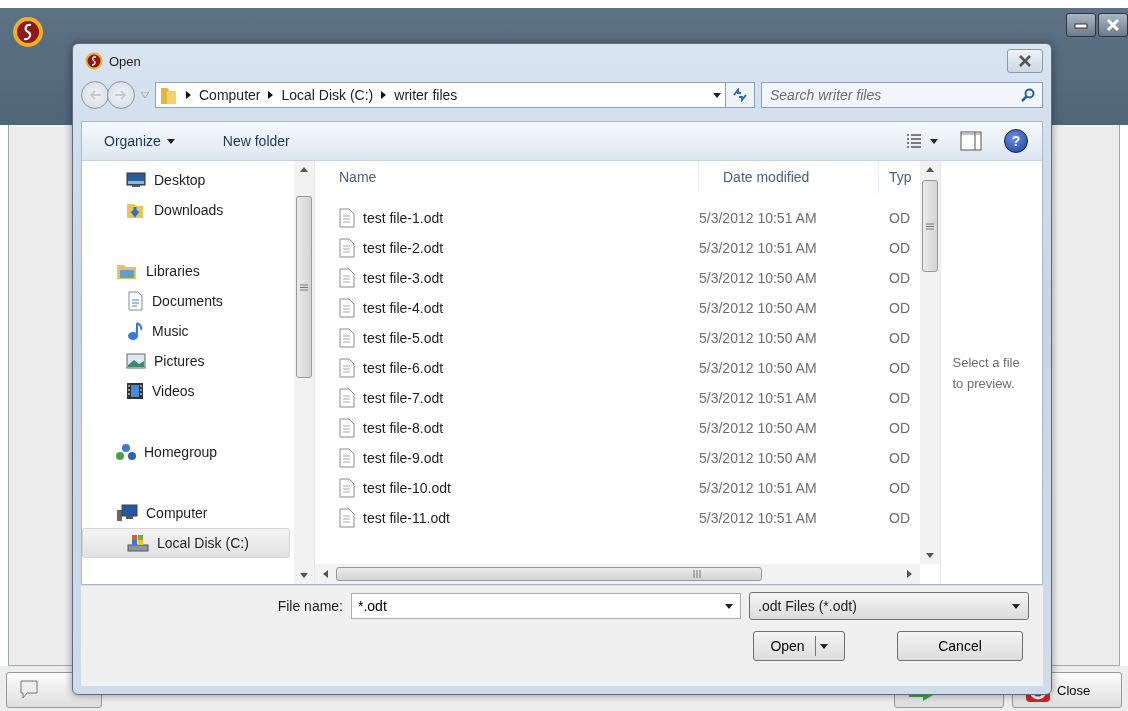 This screenshot has height=711, width=1128. I want to click on file-name: test file-7.odt, so click(403, 398).